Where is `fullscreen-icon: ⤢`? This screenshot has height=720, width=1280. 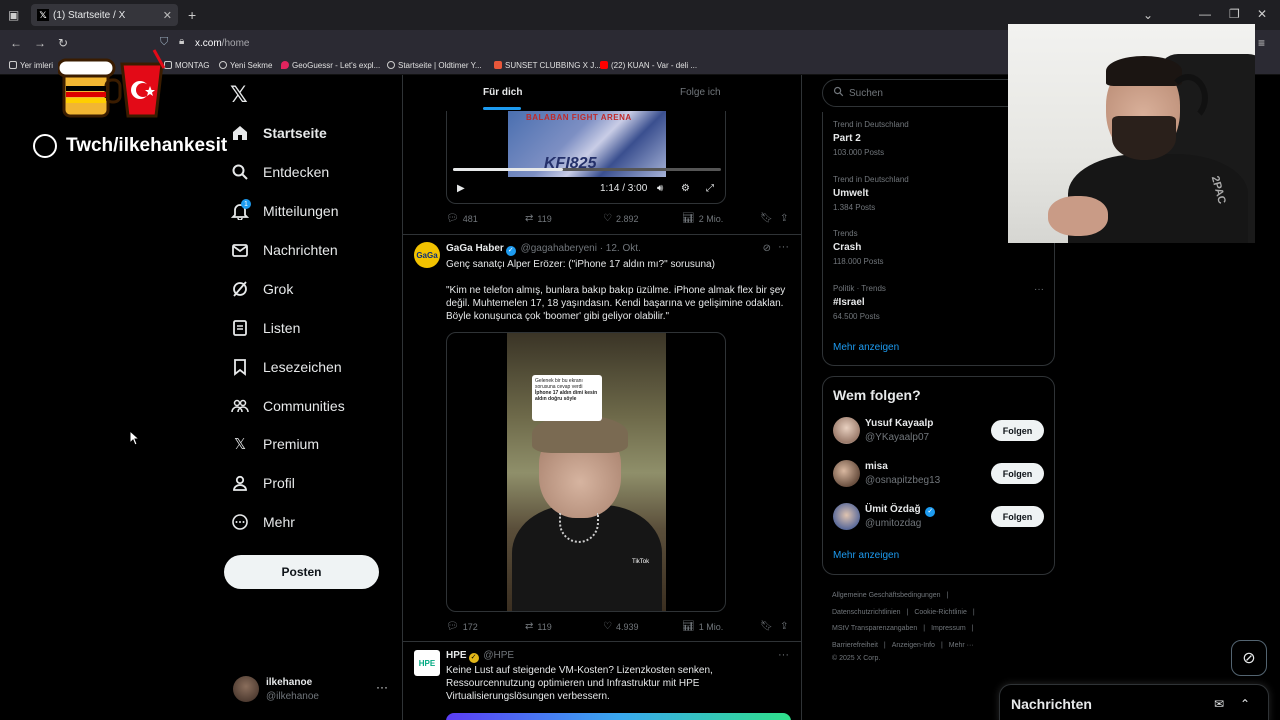
fullscreen-icon: ⤢ is located at coordinates (710, 188).